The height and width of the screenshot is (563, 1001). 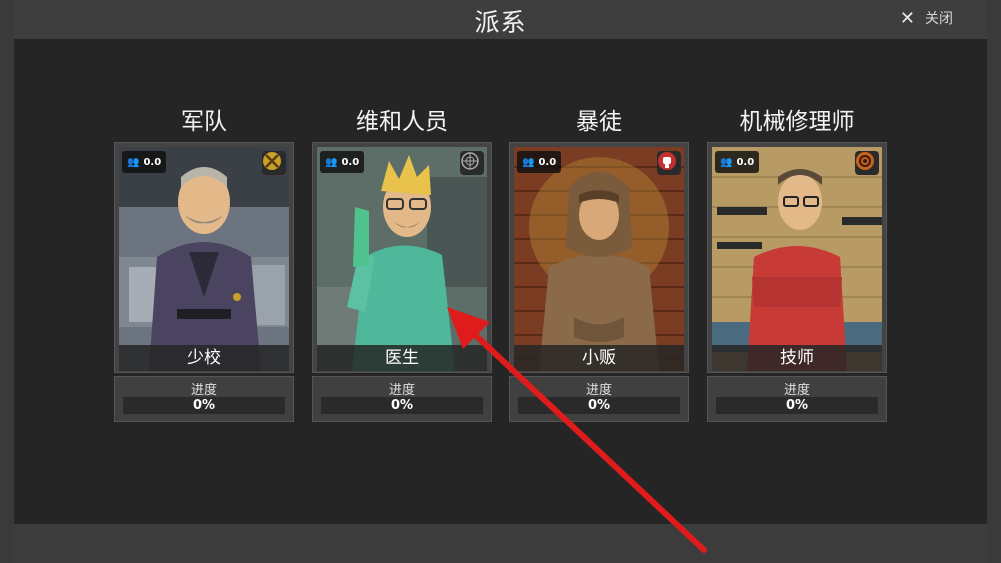 What do you see at coordinates (599, 358) in the screenshot?
I see `role-label: 小贩` at bounding box center [599, 358].